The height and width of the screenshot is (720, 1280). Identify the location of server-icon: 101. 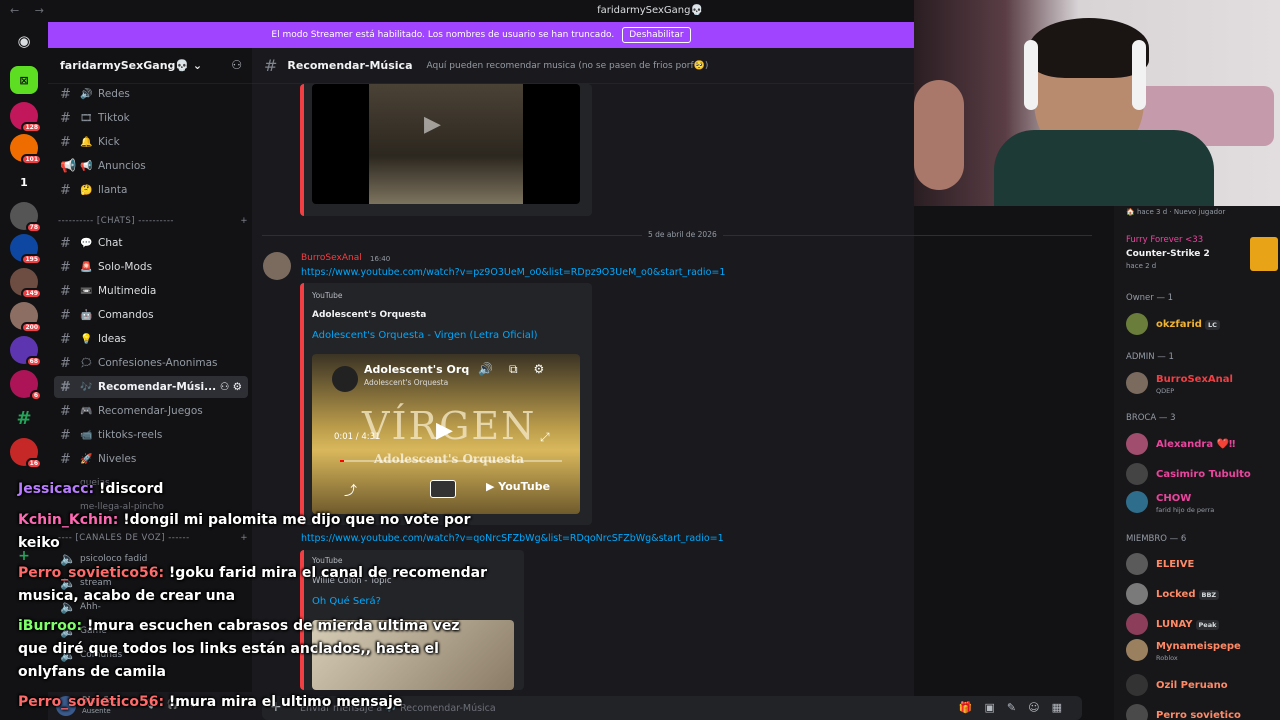
(26, 149).